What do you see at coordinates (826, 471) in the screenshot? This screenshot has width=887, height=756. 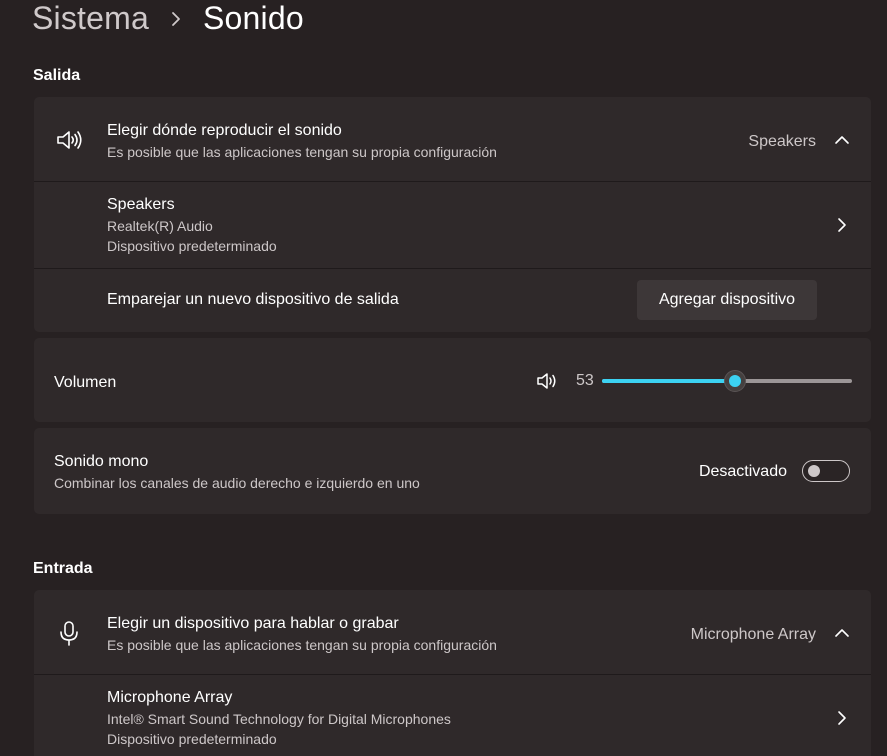 I see `mono-toggle` at bounding box center [826, 471].